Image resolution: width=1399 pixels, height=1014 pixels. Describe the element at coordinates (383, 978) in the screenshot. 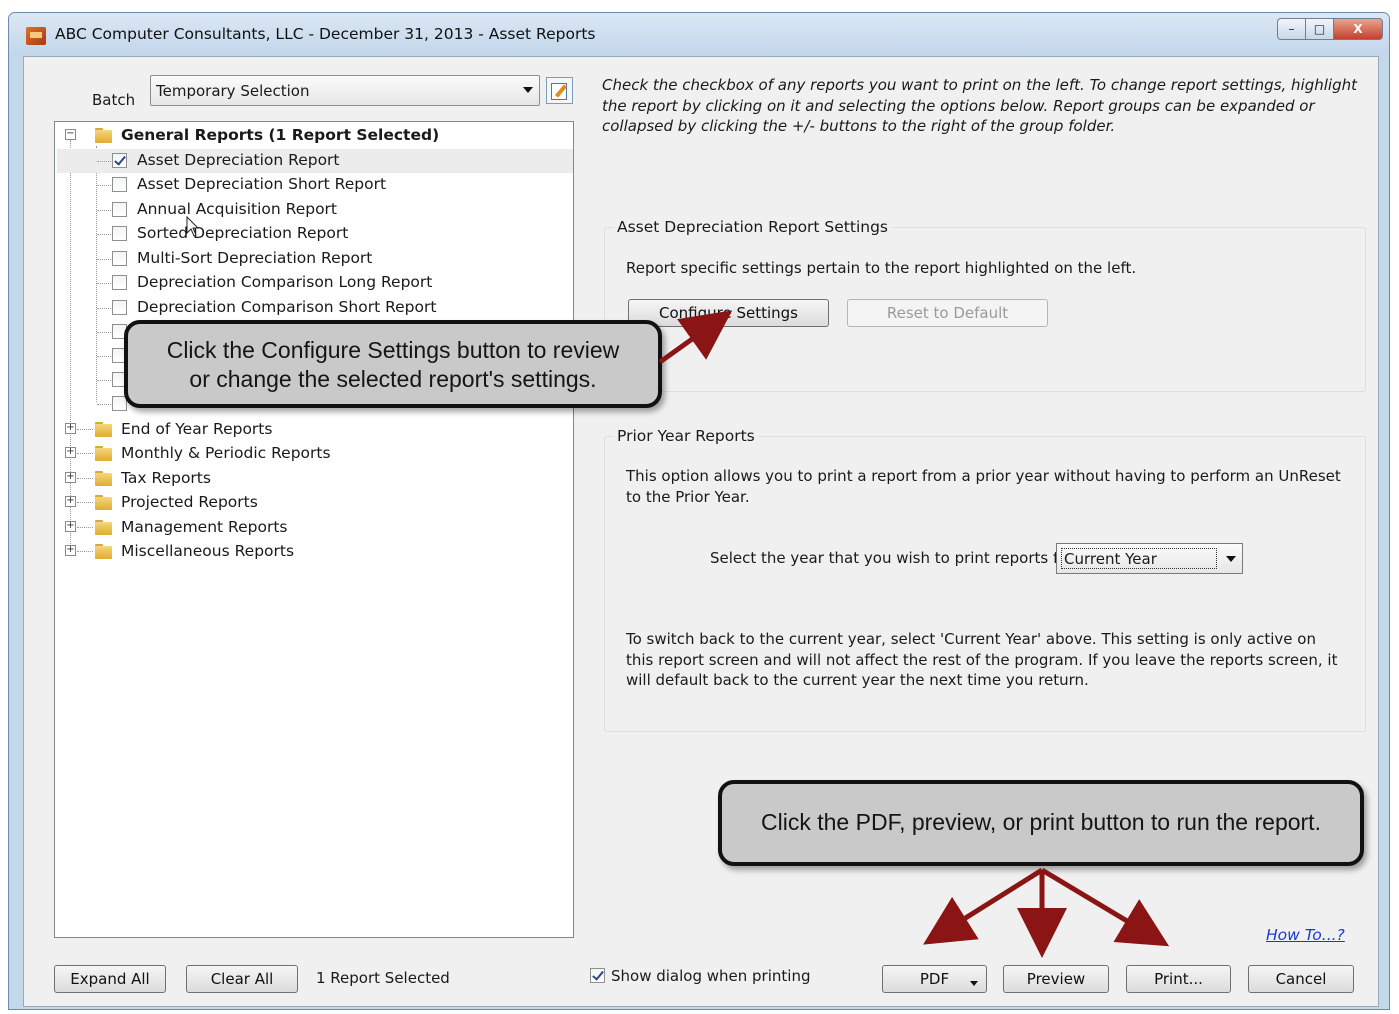

I see `selection-status: 1 Report Selected` at that location.